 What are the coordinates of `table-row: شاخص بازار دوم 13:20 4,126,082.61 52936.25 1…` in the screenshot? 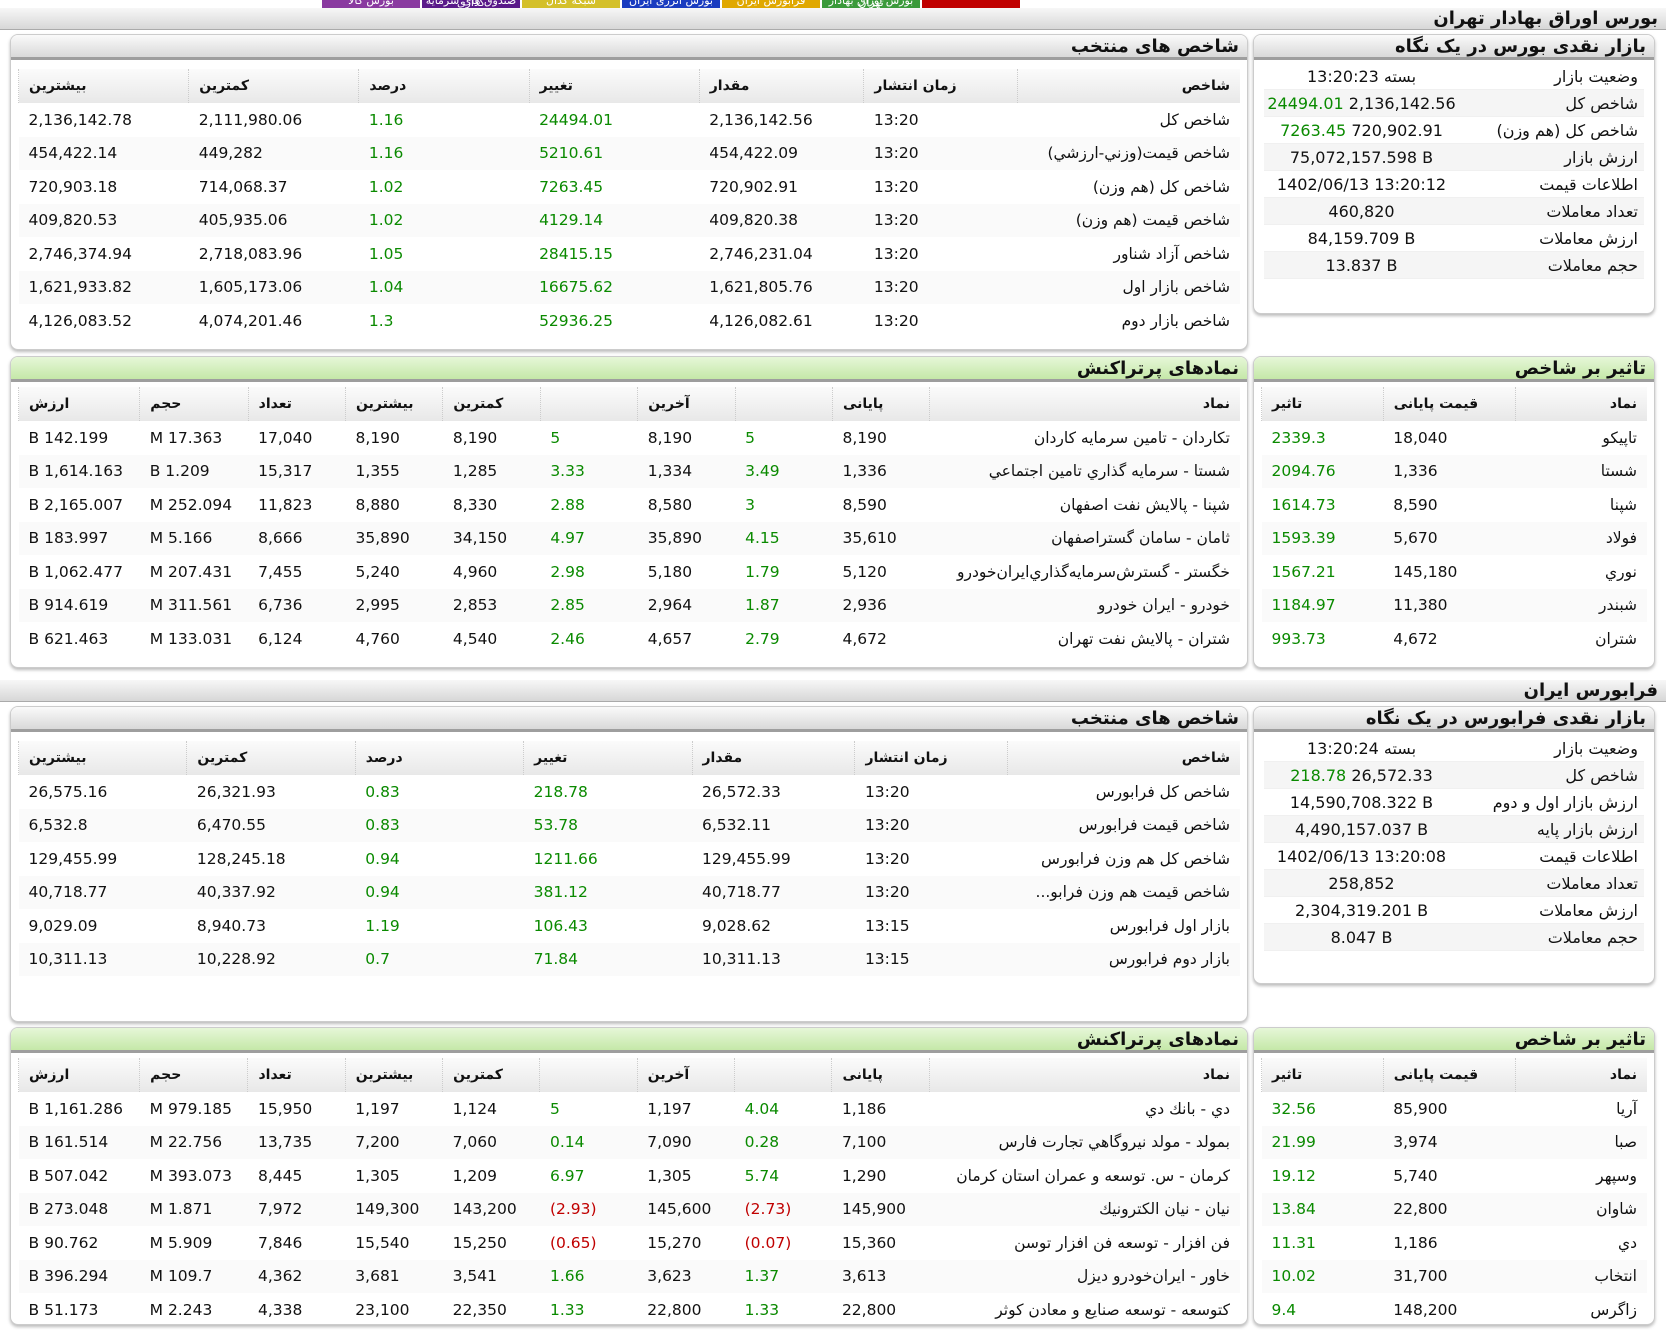 It's located at (630, 321).